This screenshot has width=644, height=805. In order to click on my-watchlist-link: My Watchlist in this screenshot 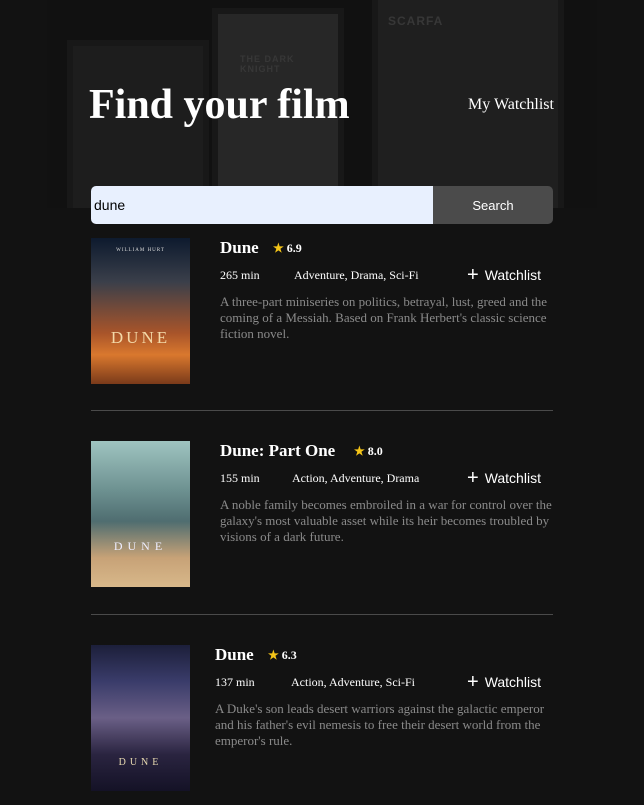, I will do `click(511, 105)`.